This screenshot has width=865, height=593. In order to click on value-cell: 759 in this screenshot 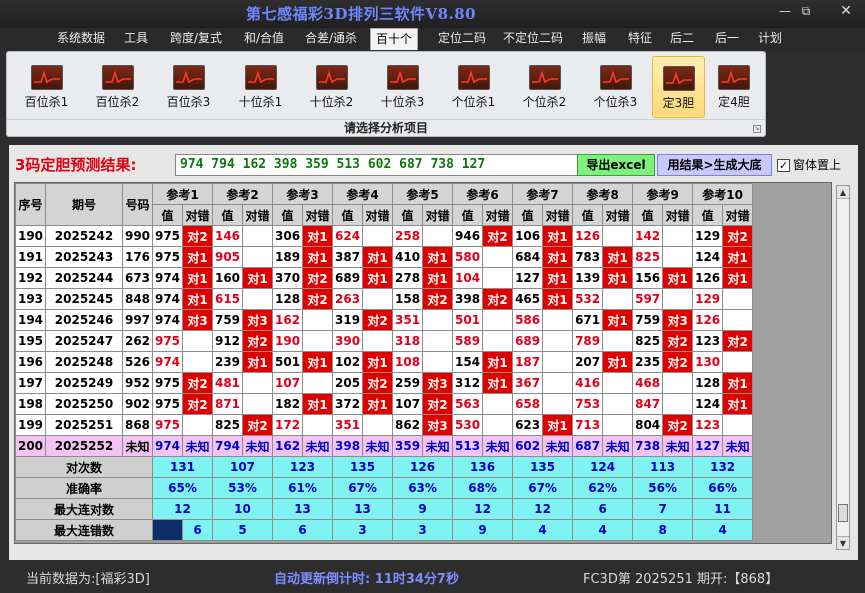, I will do `click(228, 320)`.